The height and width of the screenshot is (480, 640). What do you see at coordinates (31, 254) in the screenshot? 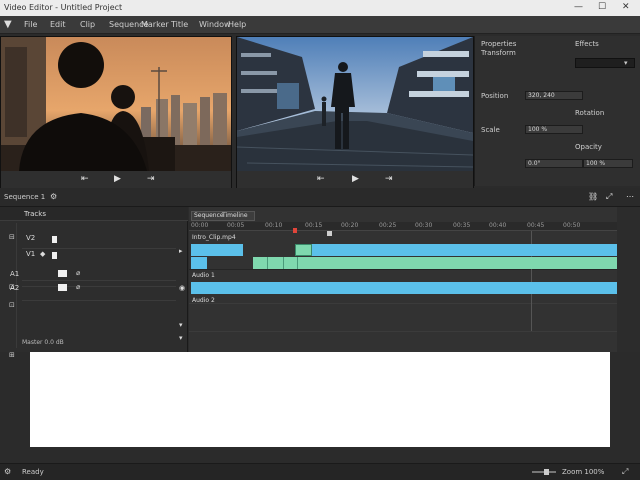
I see `track-id: V1` at bounding box center [31, 254].